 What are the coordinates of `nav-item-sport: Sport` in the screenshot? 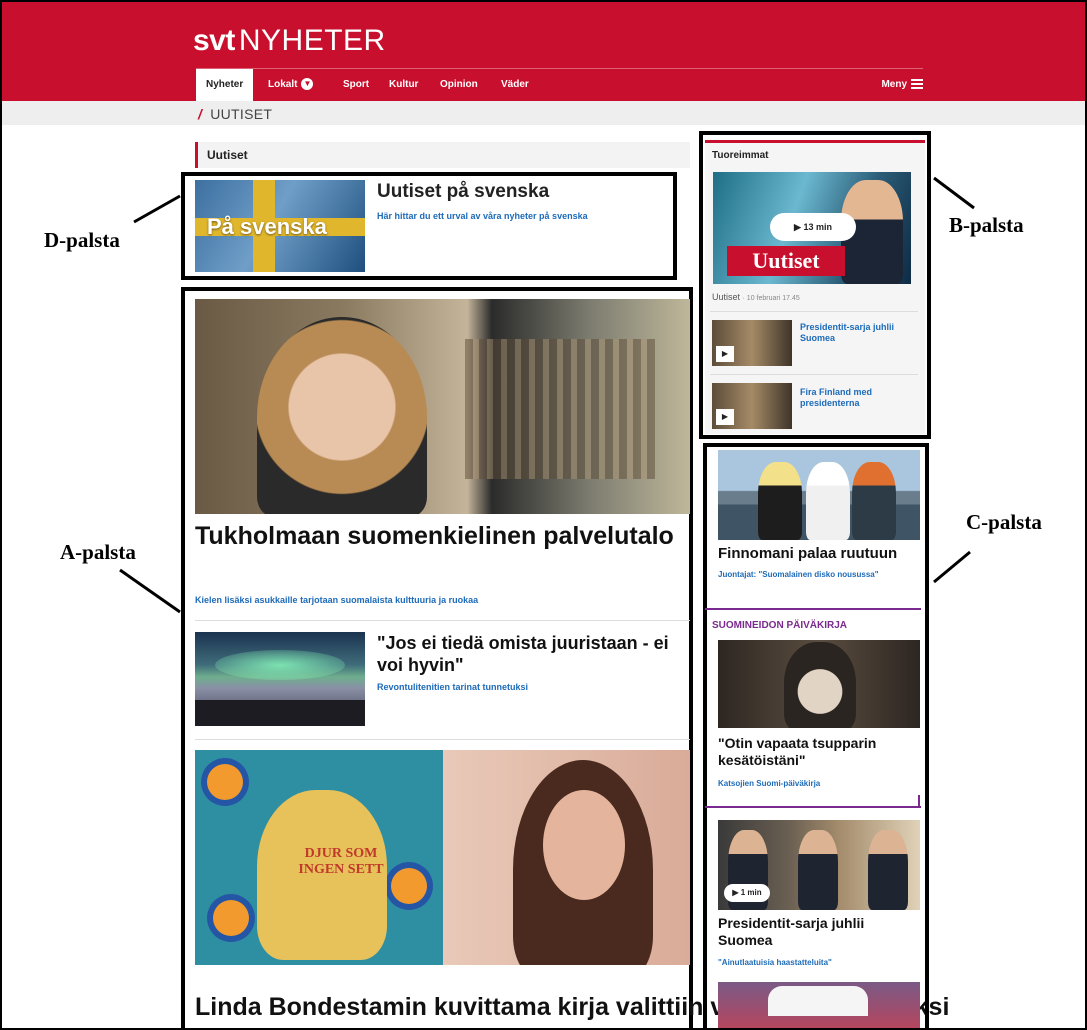 It's located at (356, 85).